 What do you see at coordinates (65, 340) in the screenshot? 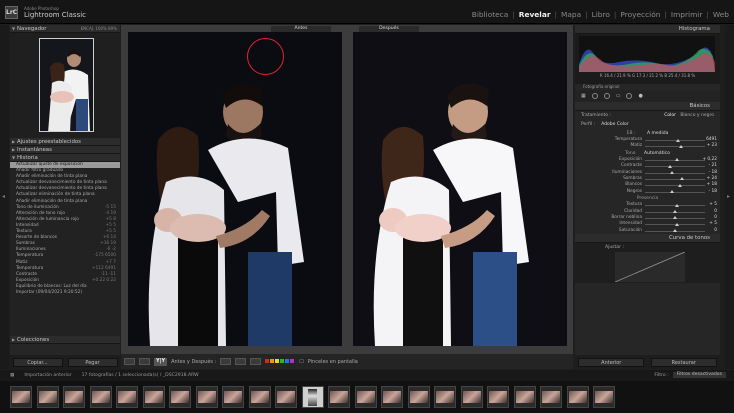
I see `collections-header: ▶ Colecciones` at bounding box center [65, 340].